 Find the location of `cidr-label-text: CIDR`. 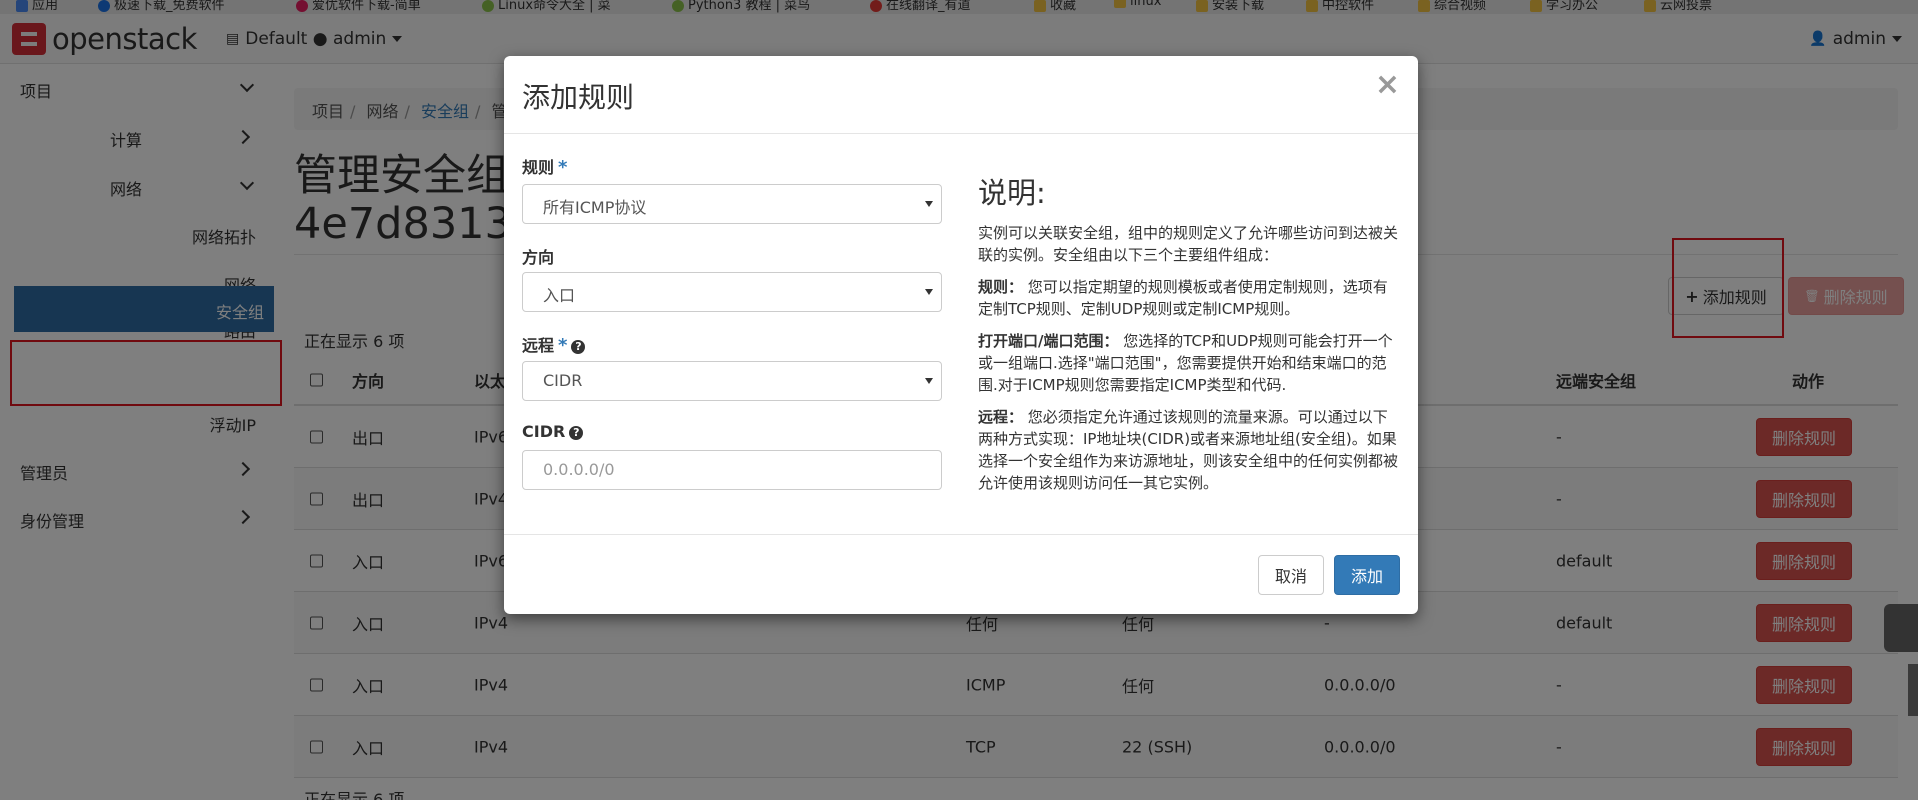

cidr-label-text: CIDR is located at coordinates (544, 431).